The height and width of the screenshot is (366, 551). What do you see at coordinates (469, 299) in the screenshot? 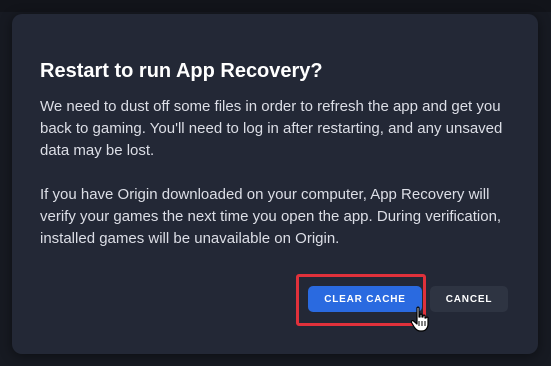
I see `cancel-button: CANCEL` at bounding box center [469, 299].